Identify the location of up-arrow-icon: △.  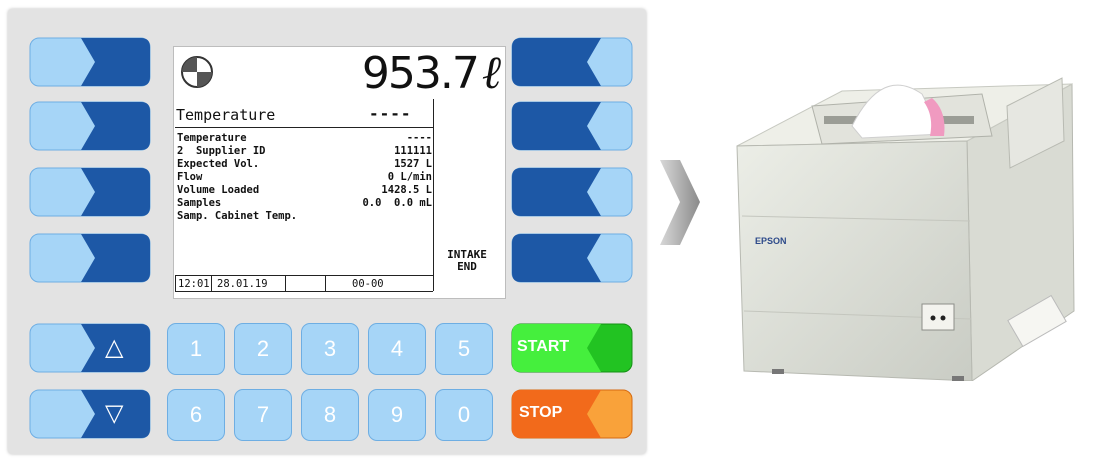
(114, 347).